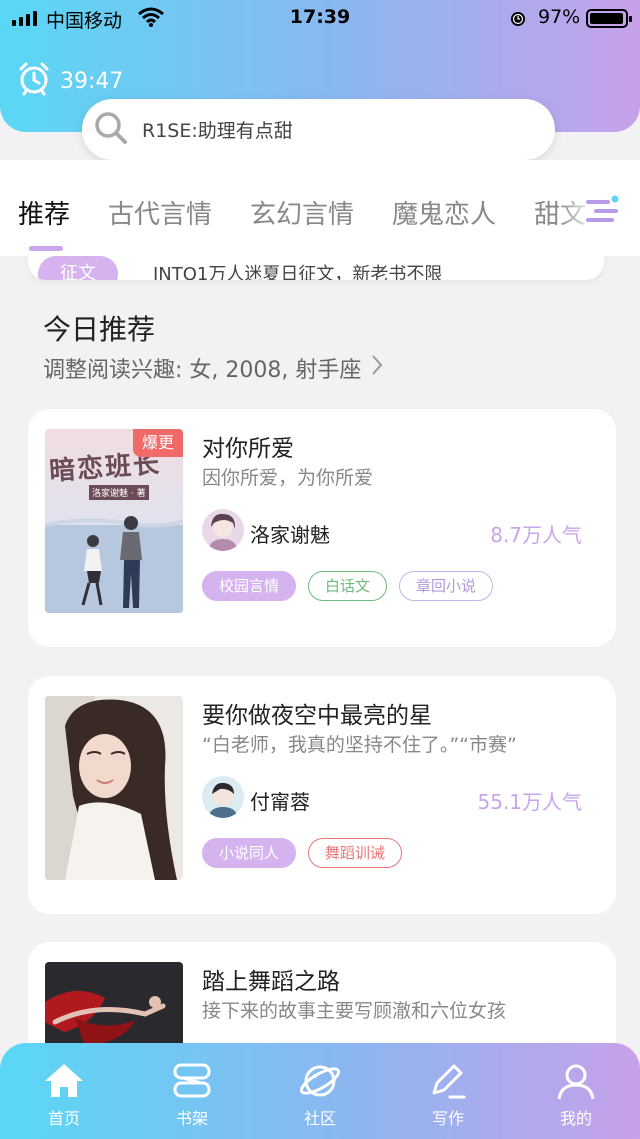  I want to click on nav-profile: 我的, so click(576, 1091).